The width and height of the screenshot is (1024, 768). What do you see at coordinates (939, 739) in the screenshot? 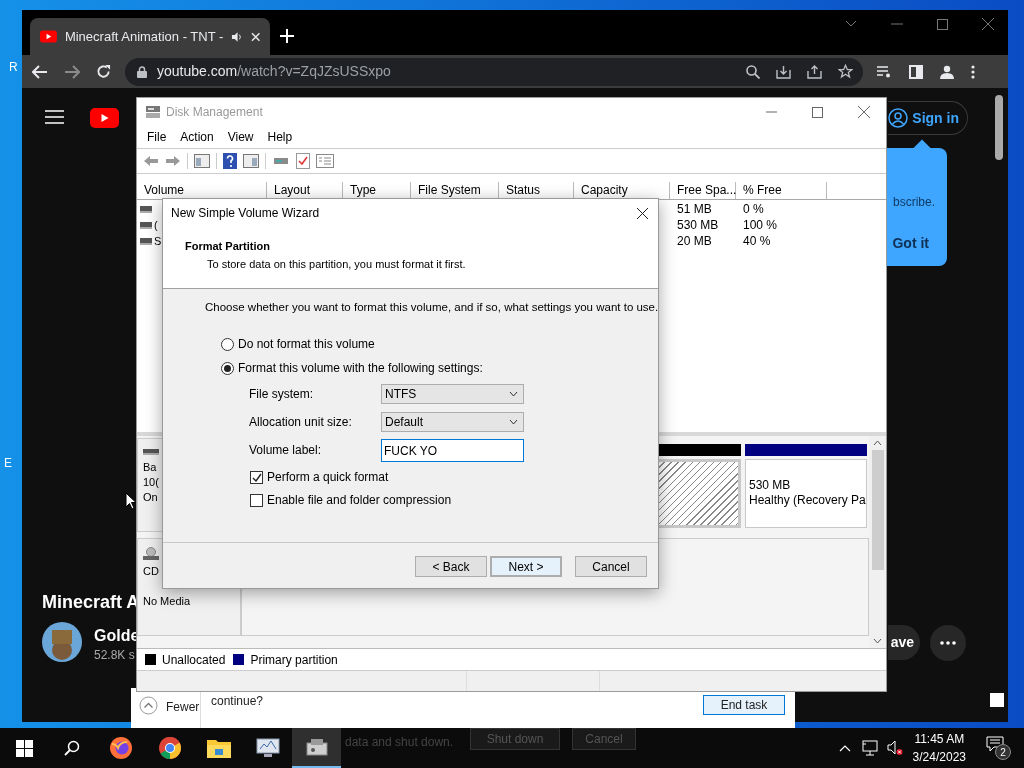
I see `clock-time: 11:45 AM` at bounding box center [939, 739].